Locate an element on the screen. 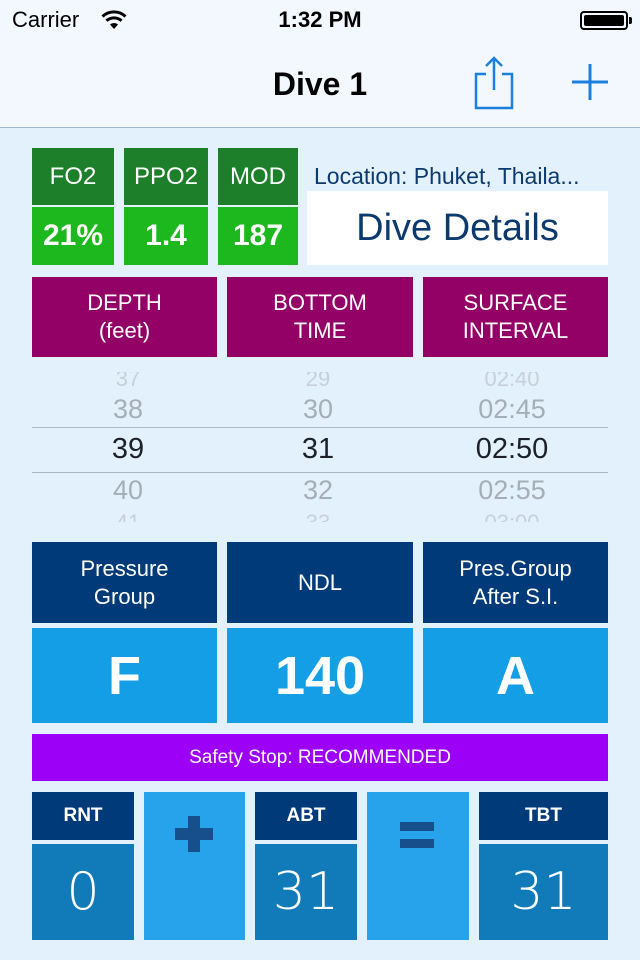  abt-value: 31 is located at coordinates (306, 892).